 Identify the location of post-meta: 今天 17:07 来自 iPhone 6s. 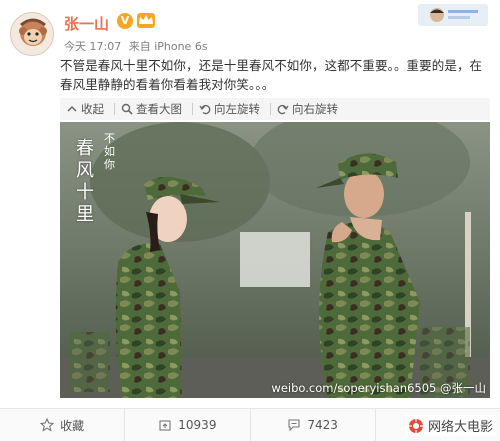
(136, 46).